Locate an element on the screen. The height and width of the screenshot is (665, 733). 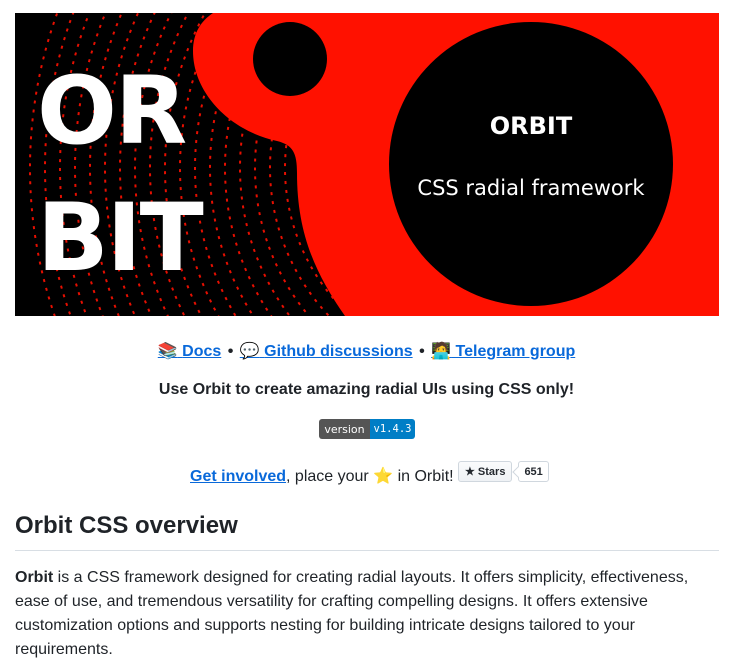
version-badge-value: v1.4.3 is located at coordinates (392, 429).